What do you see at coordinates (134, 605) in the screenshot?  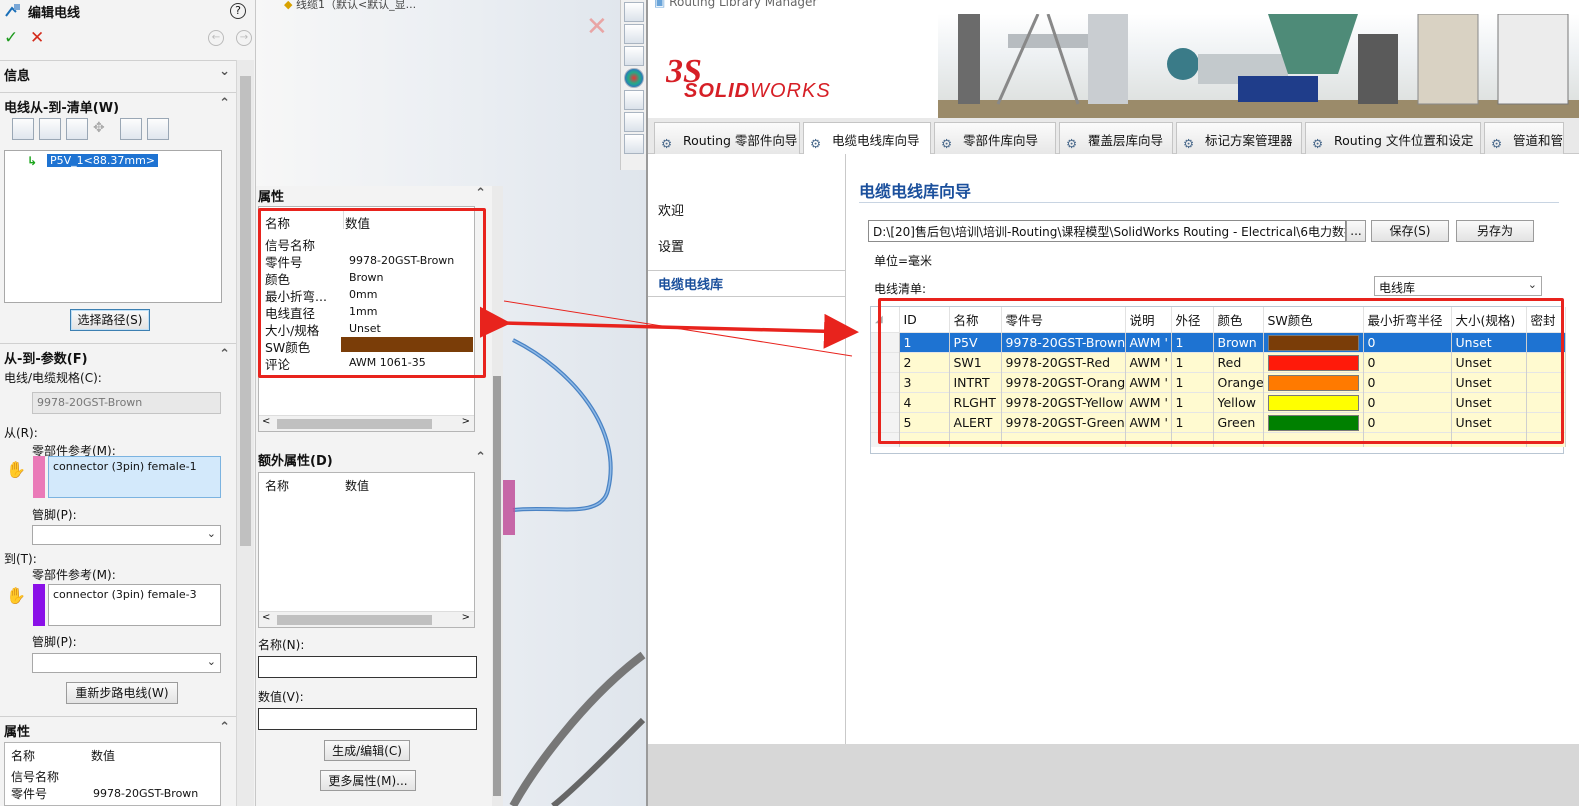 I see `to-component-field: connector (3pin) female-3` at bounding box center [134, 605].